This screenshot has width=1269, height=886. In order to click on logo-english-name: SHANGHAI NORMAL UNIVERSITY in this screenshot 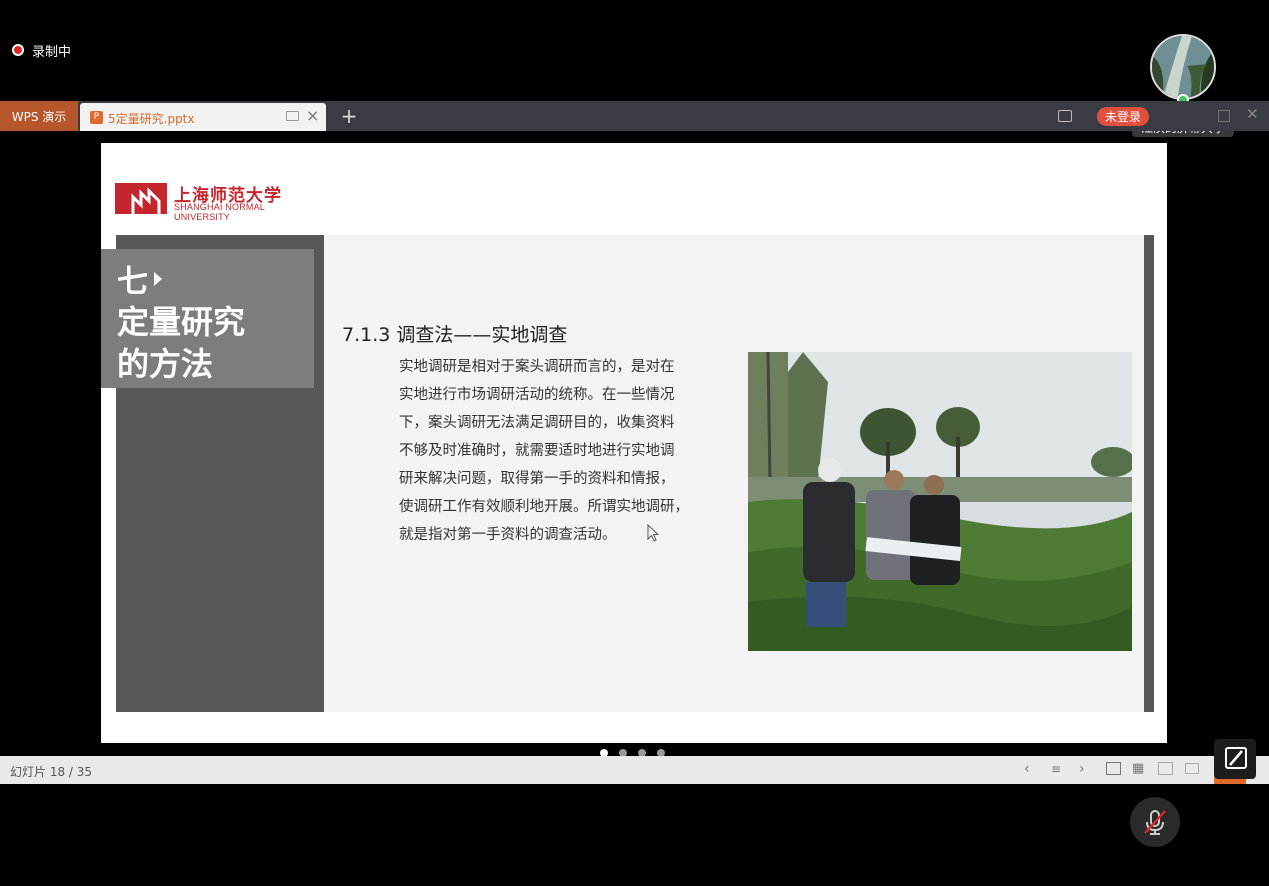, I will do `click(219, 212)`.